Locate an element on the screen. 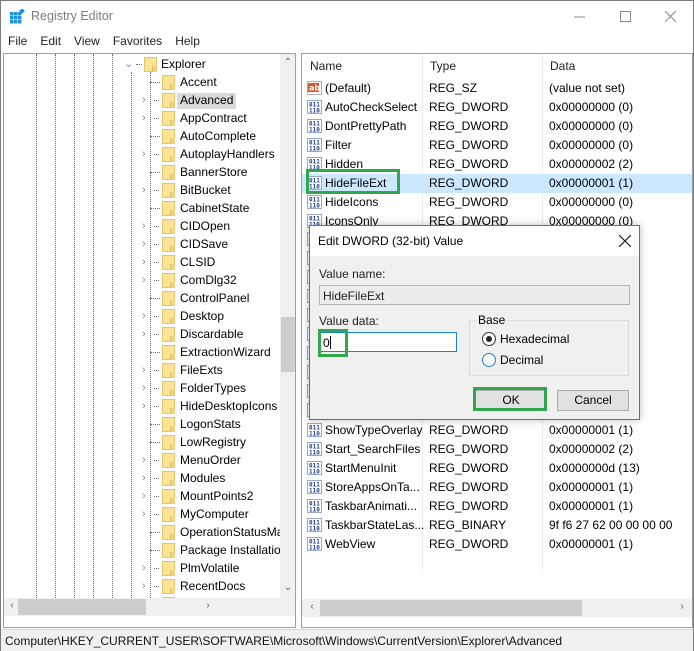  tree-item: LogonStats is located at coordinates (142, 424).